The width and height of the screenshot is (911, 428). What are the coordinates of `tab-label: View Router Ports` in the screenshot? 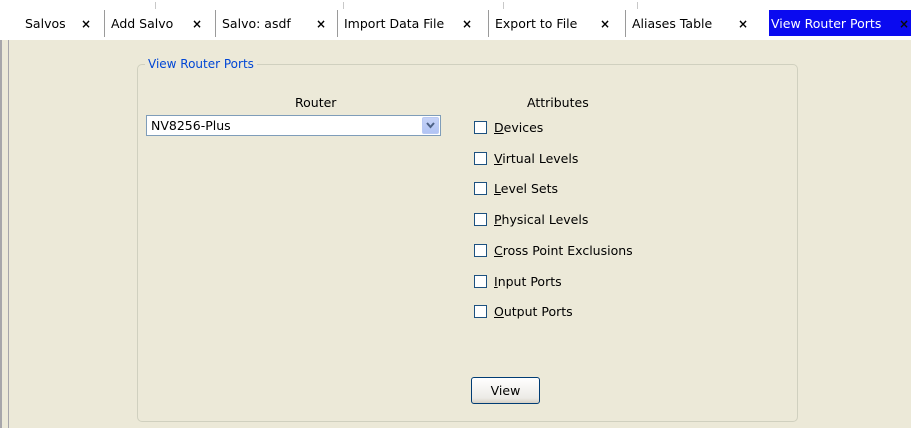 It's located at (826, 23).